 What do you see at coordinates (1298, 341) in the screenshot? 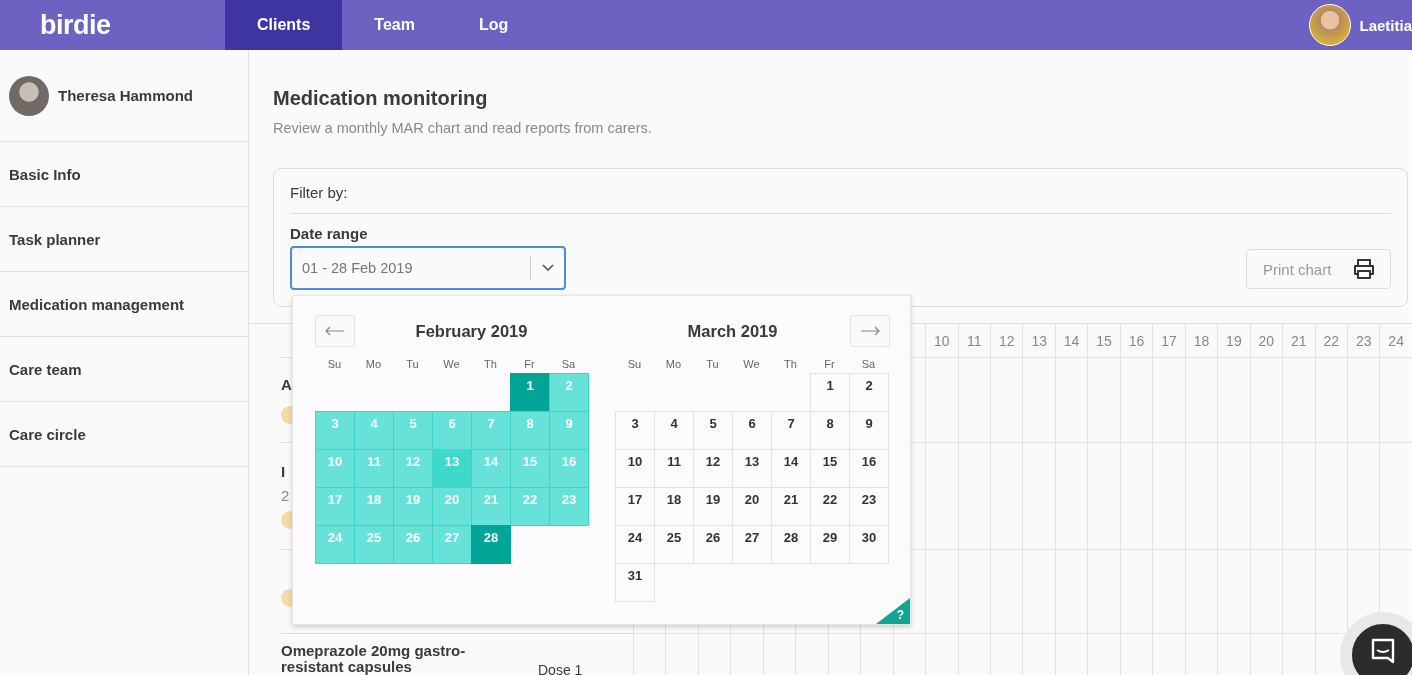
I see `day-column-header: 21` at bounding box center [1298, 341].